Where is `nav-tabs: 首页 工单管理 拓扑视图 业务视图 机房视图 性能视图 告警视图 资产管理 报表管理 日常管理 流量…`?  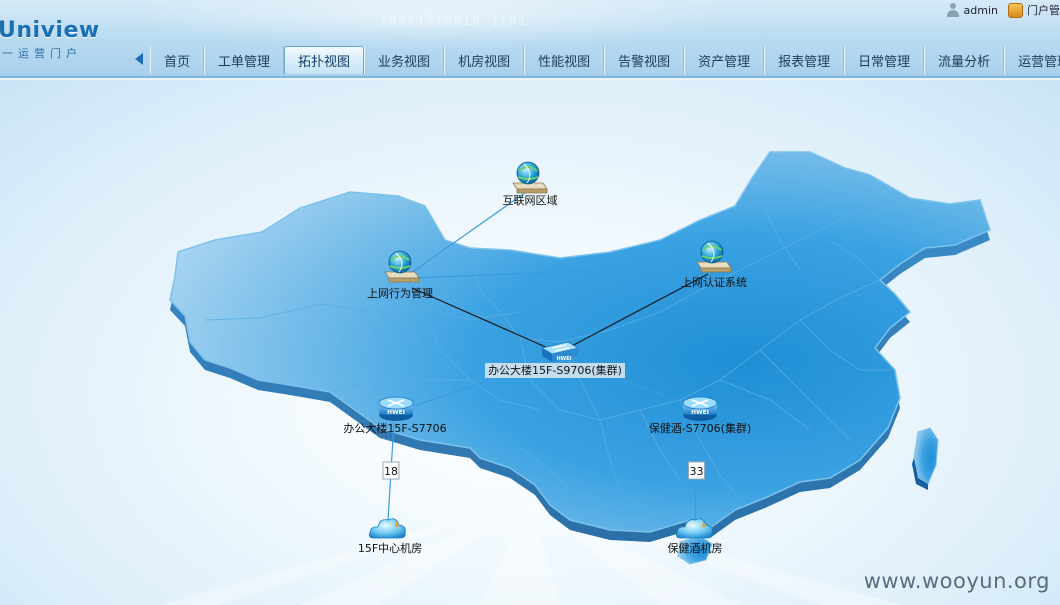
nav-tabs: 首页 工单管理 拓扑视图 业务视图 机房视图 性能视图 告警视图 资产管理 报表管理 日常管理 流量… is located at coordinates (605, 60).